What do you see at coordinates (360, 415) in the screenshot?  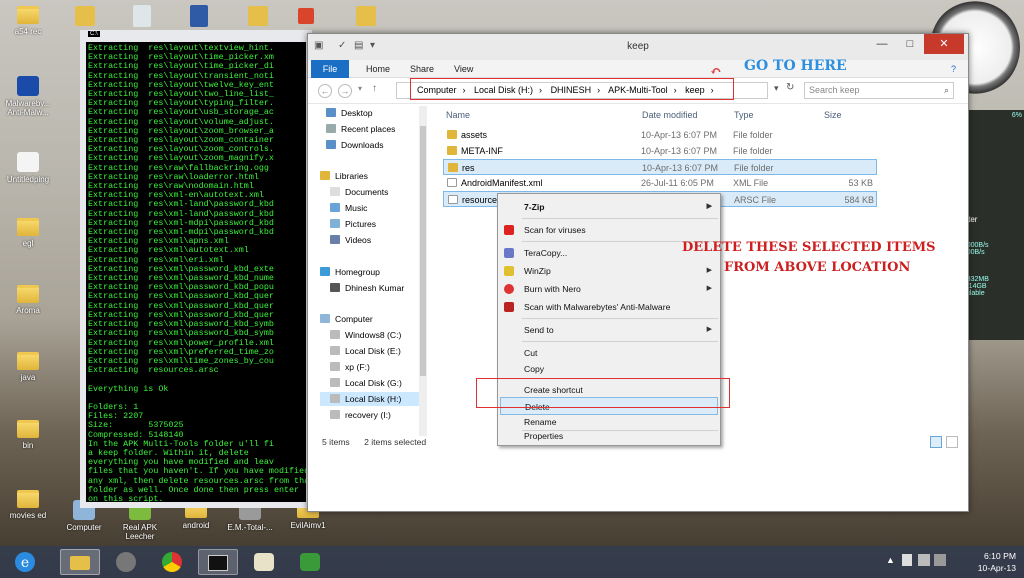 I see `nav-item-drive-i: recovery (I:)` at bounding box center [360, 415].